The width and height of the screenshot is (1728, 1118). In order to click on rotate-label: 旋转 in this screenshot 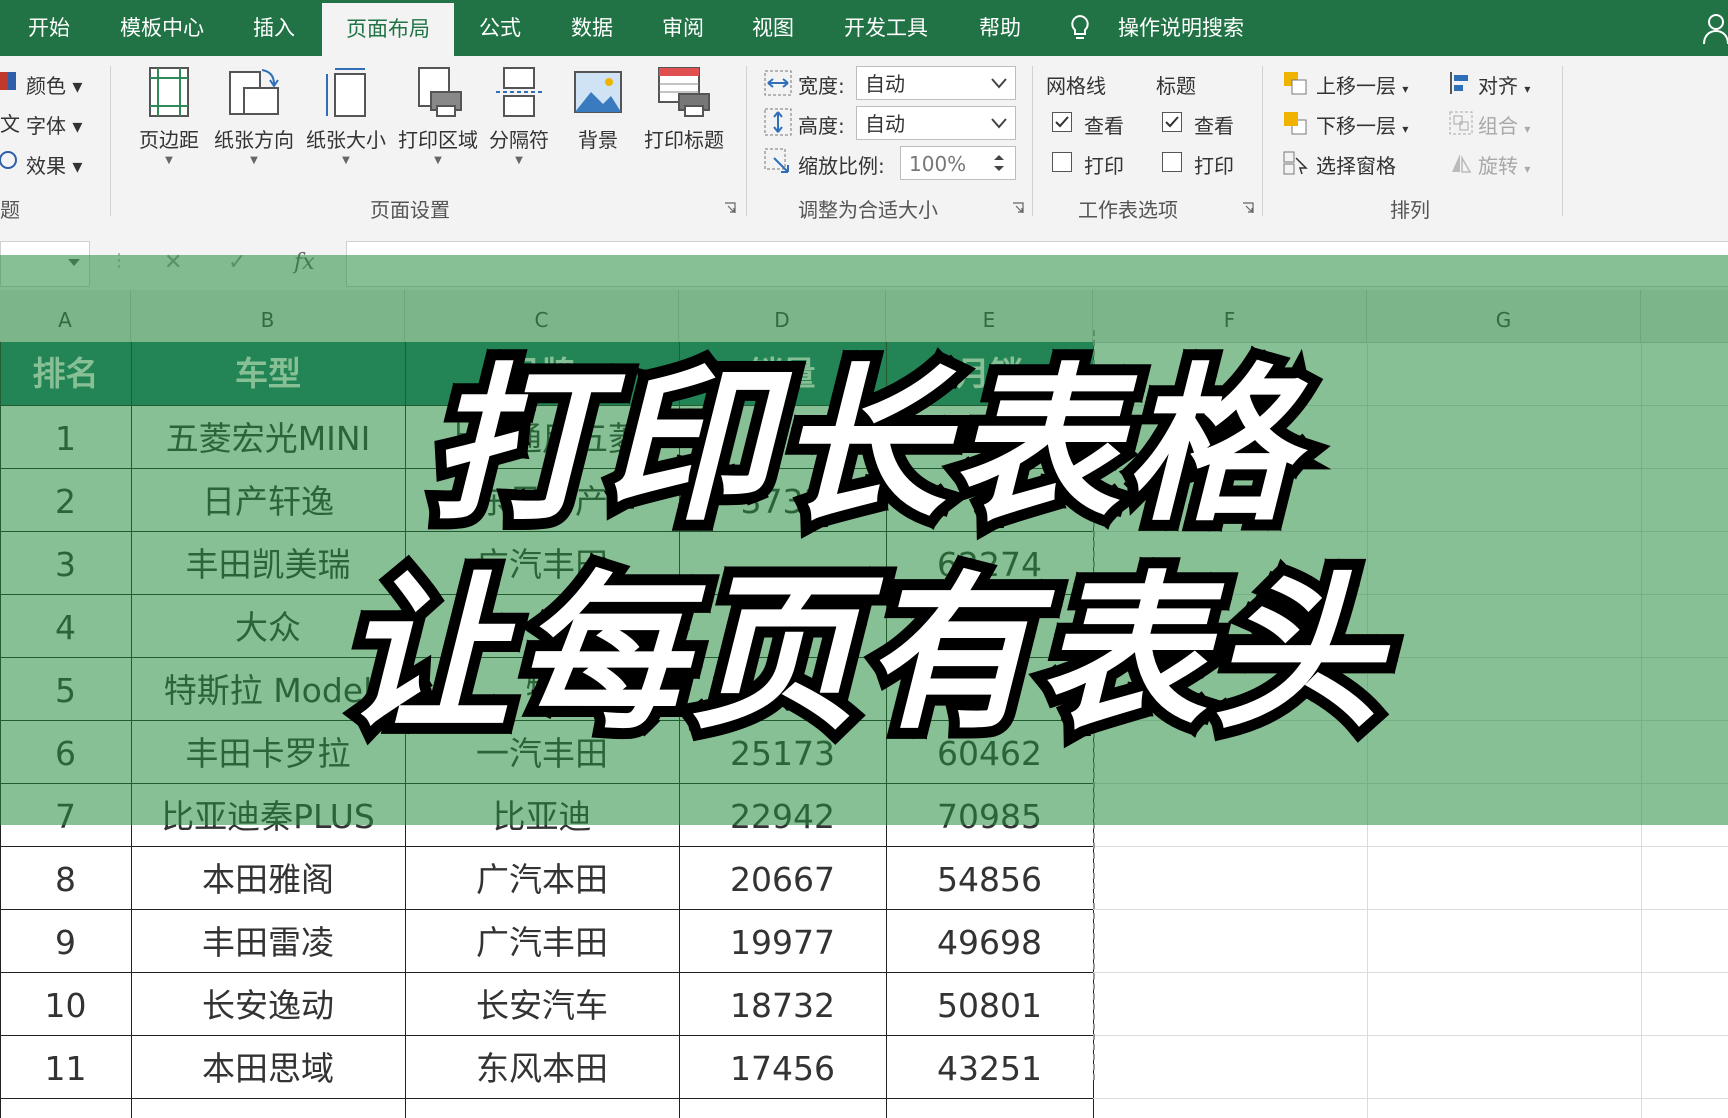, I will do `click(1498, 166)`.